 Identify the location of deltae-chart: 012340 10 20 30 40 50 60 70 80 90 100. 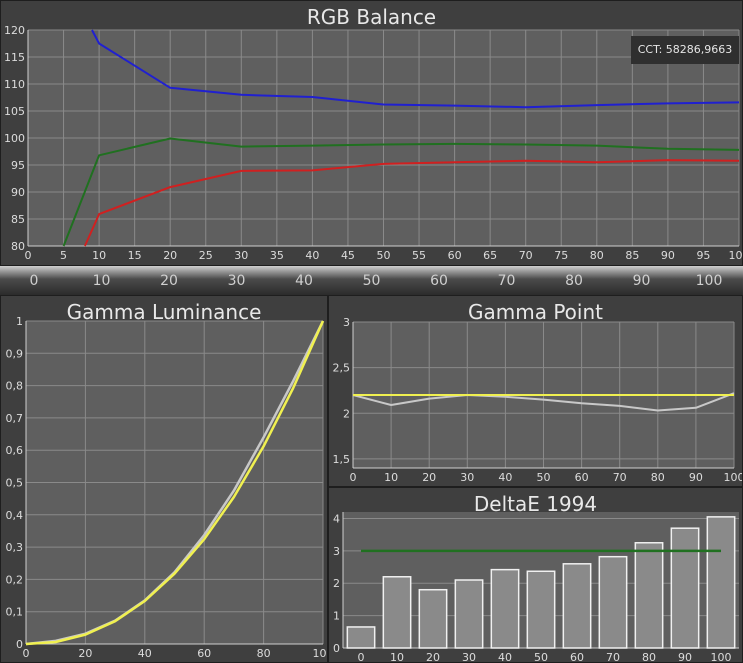
(536, 587).